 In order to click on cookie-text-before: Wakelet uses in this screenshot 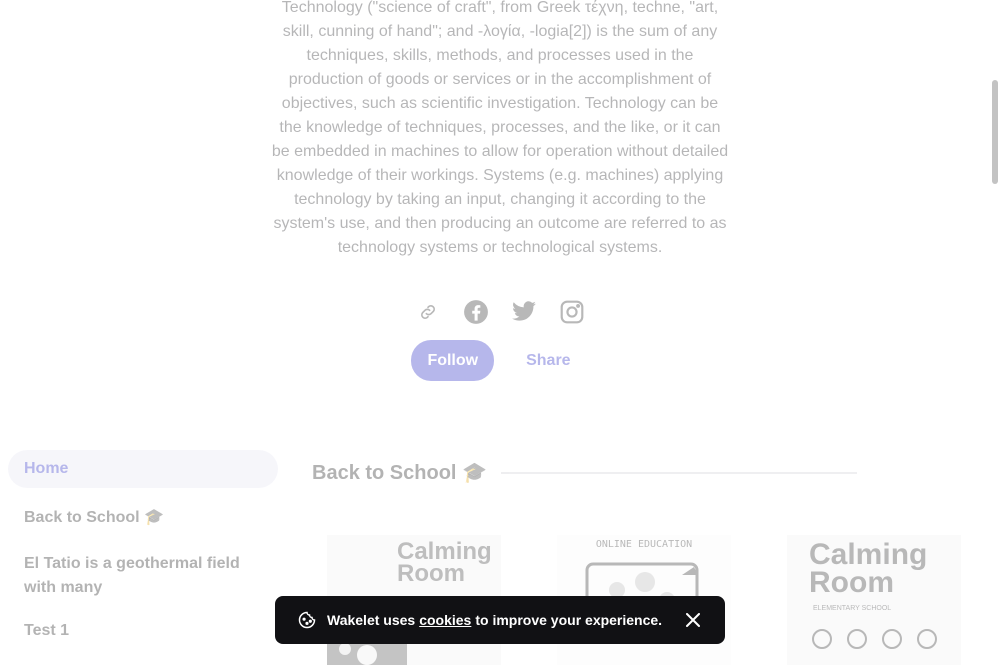, I will do `click(371, 620)`.